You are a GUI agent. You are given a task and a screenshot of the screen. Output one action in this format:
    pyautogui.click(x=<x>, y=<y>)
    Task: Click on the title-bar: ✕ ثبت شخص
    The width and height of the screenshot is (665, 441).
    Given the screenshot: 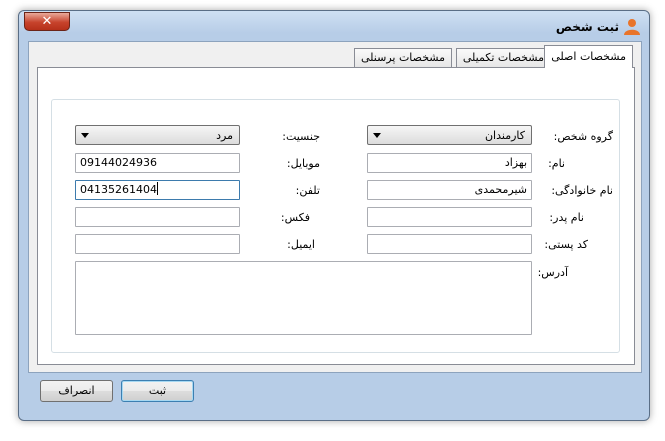 What is the action you would take?
    pyautogui.click(x=334, y=26)
    